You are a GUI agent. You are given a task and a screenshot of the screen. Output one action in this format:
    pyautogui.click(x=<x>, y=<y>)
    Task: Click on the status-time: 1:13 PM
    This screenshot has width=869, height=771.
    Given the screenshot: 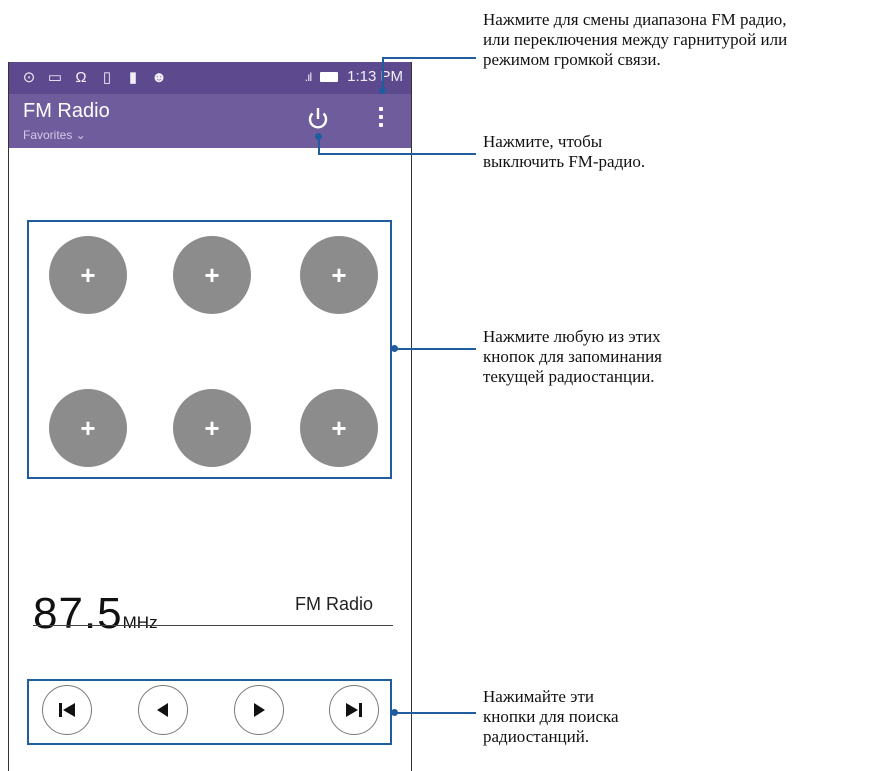 What is the action you would take?
    pyautogui.click(x=375, y=76)
    